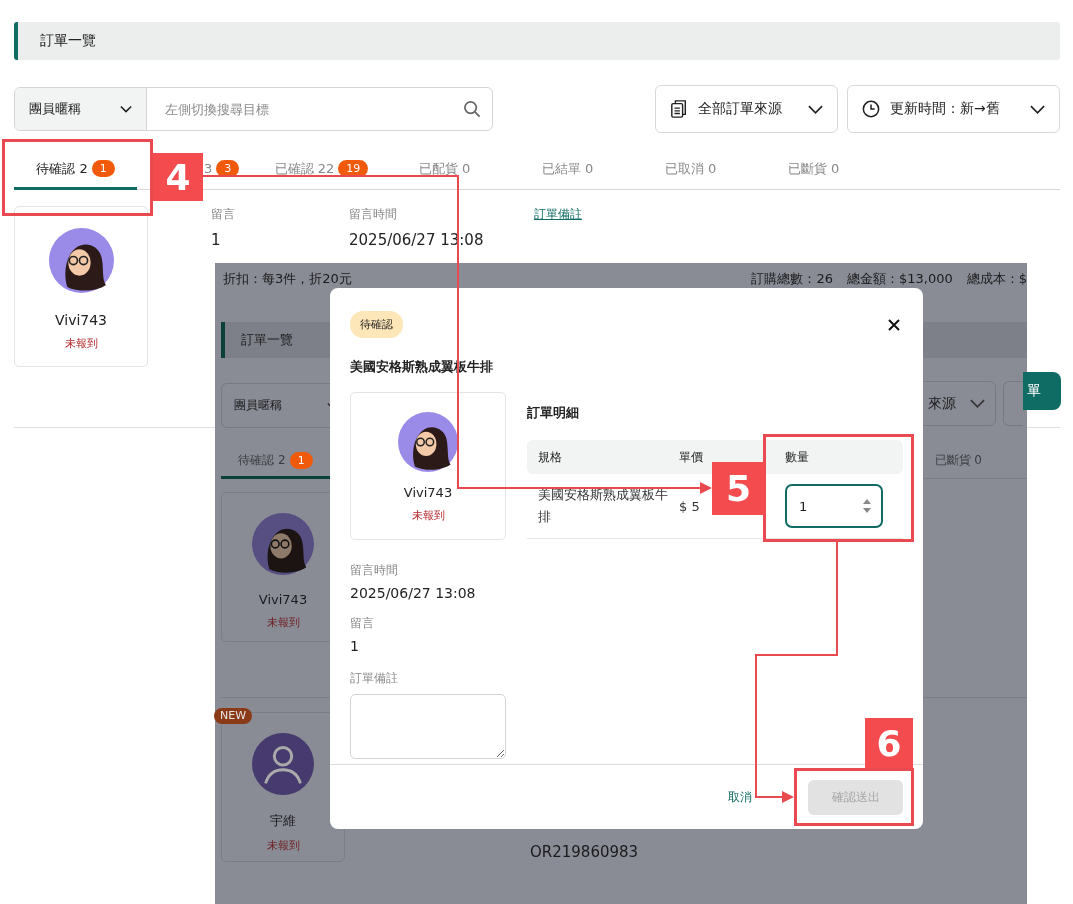  I want to click on step-number: 6, so click(889, 743).